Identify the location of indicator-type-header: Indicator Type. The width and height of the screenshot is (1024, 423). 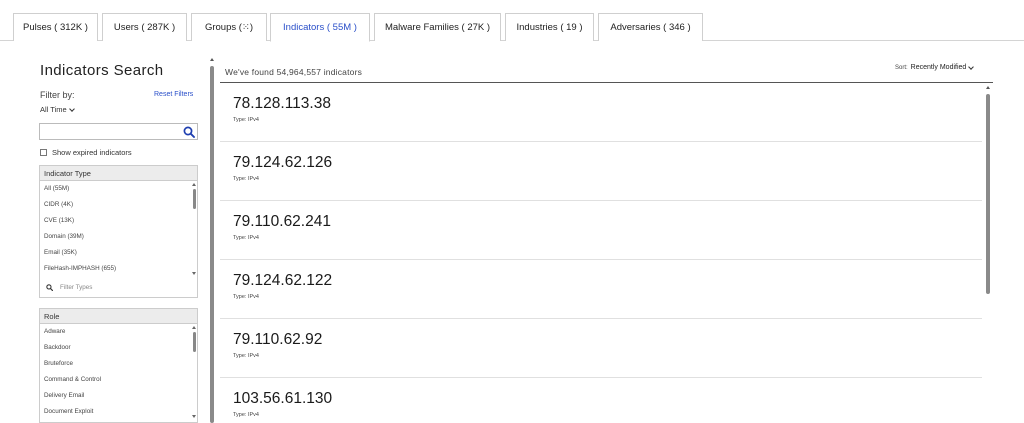
(118, 173).